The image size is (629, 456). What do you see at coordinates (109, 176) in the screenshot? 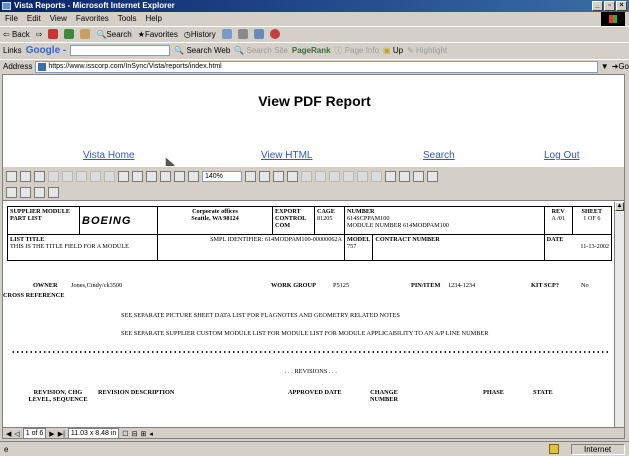
I see `first-page-icon` at bounding box center [109, 176].